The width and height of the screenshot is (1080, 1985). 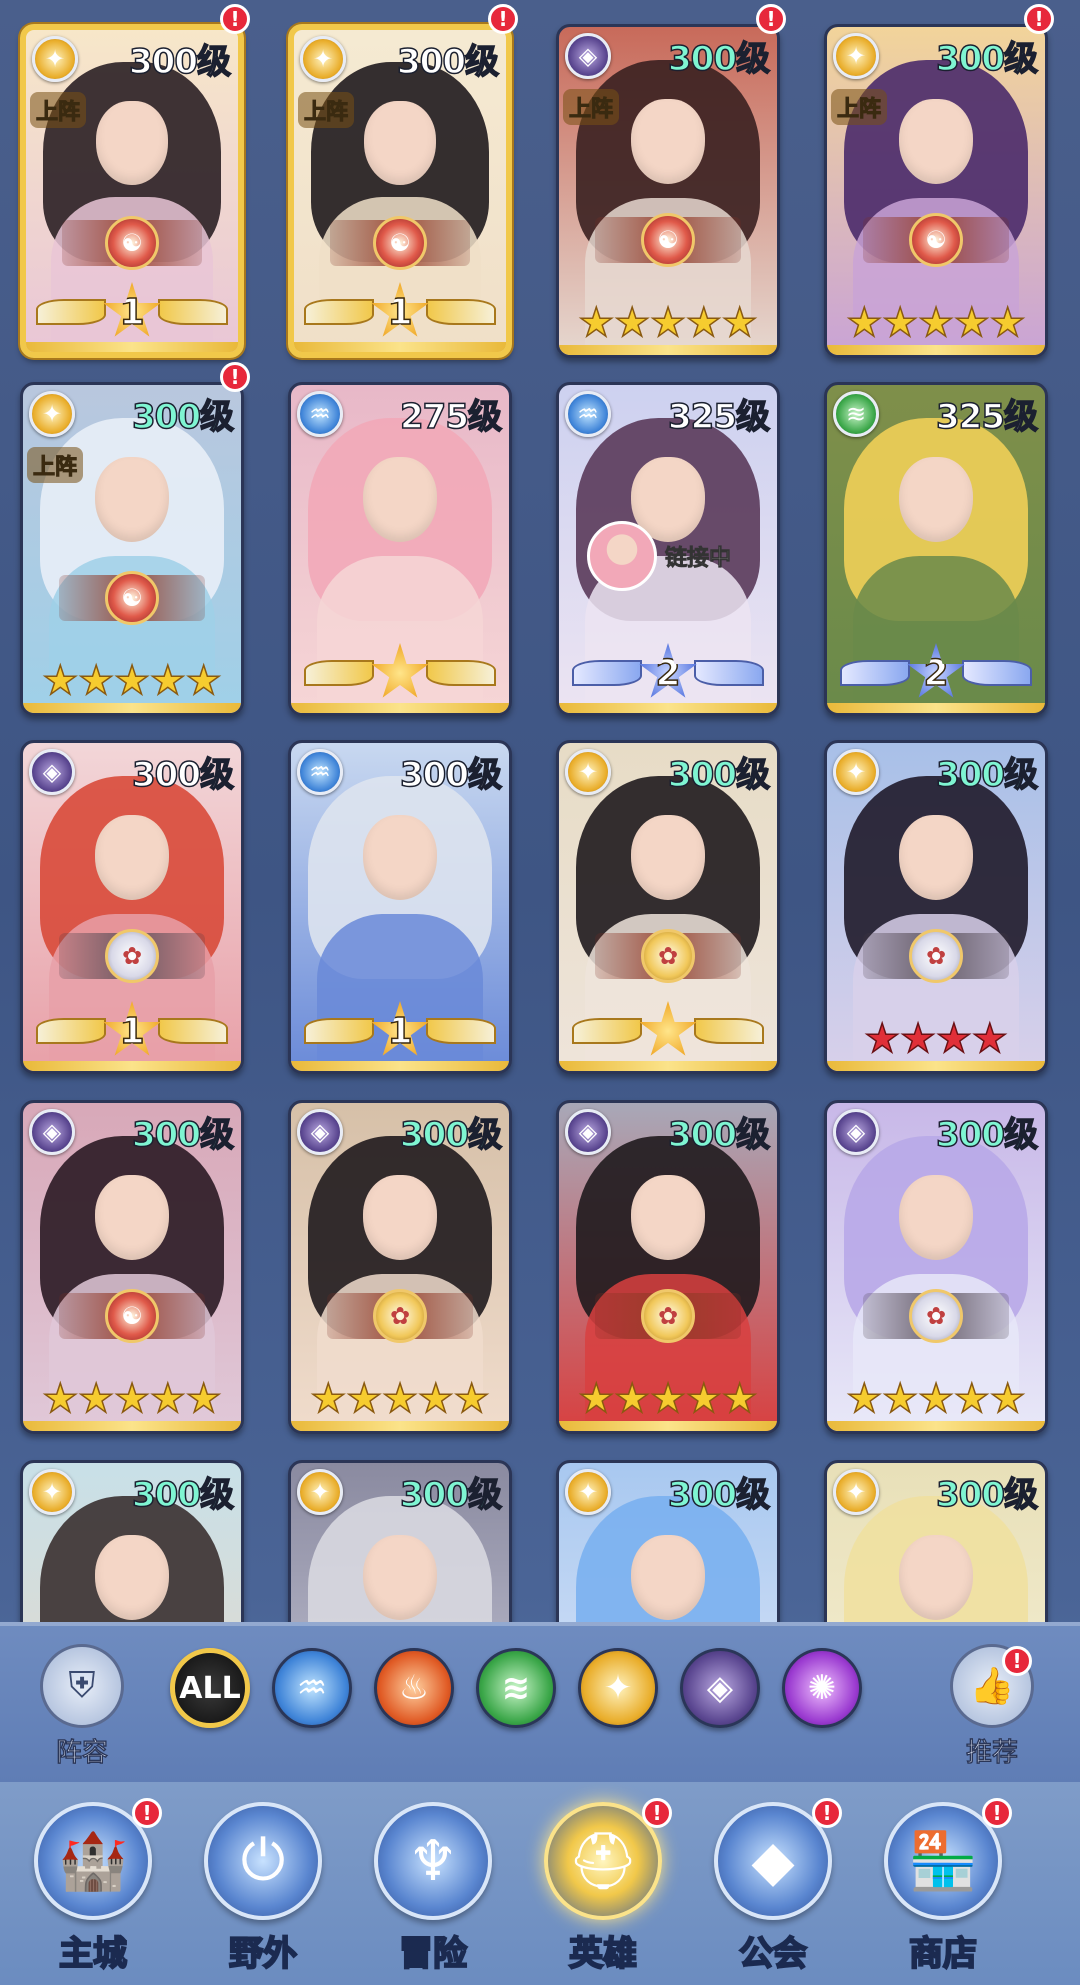 I want to click on nav-shop: 🏪 商店, so click(x=943, y=1889).